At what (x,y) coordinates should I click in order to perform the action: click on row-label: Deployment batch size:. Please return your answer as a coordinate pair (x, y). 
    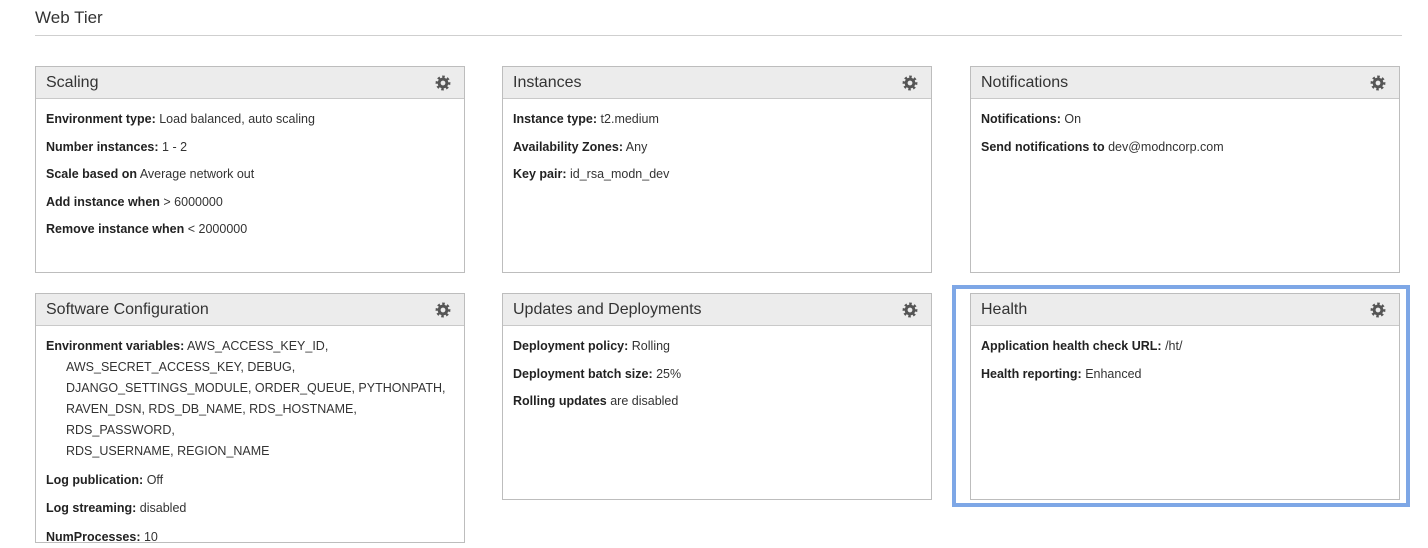
    Looking at the image, I should click on (583, 373).